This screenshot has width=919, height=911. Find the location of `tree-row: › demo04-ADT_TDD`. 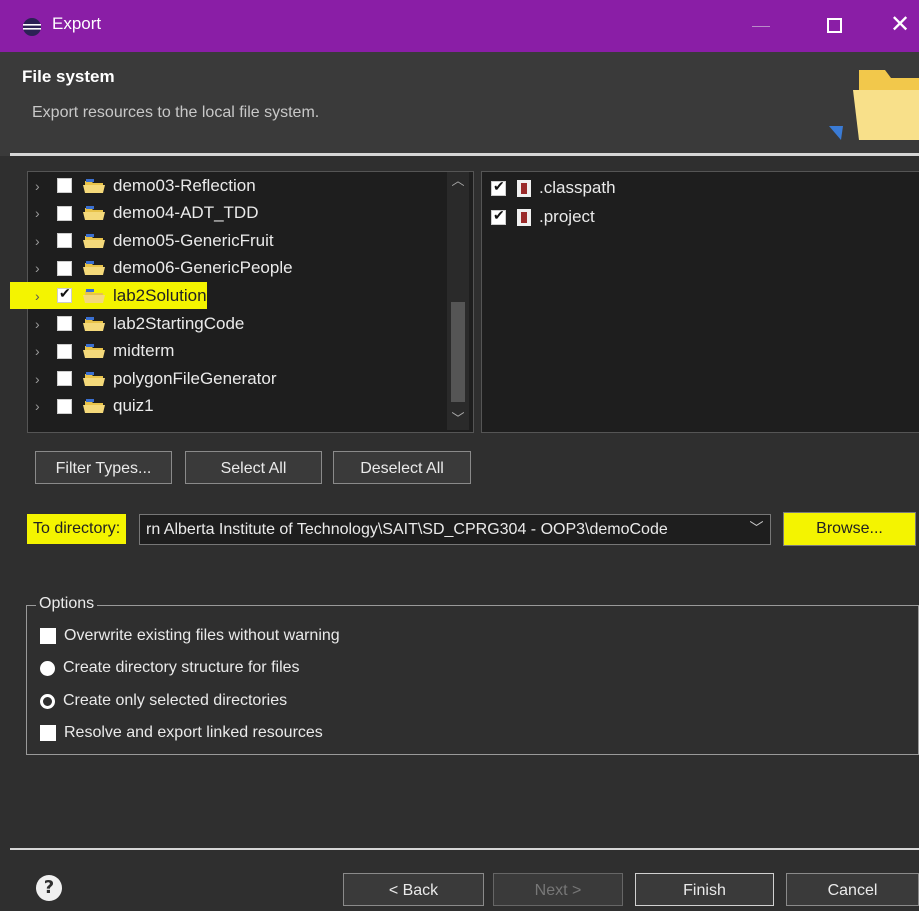

tree-row: › demo04-ADT_TDD is located at coordinates (147, 213).